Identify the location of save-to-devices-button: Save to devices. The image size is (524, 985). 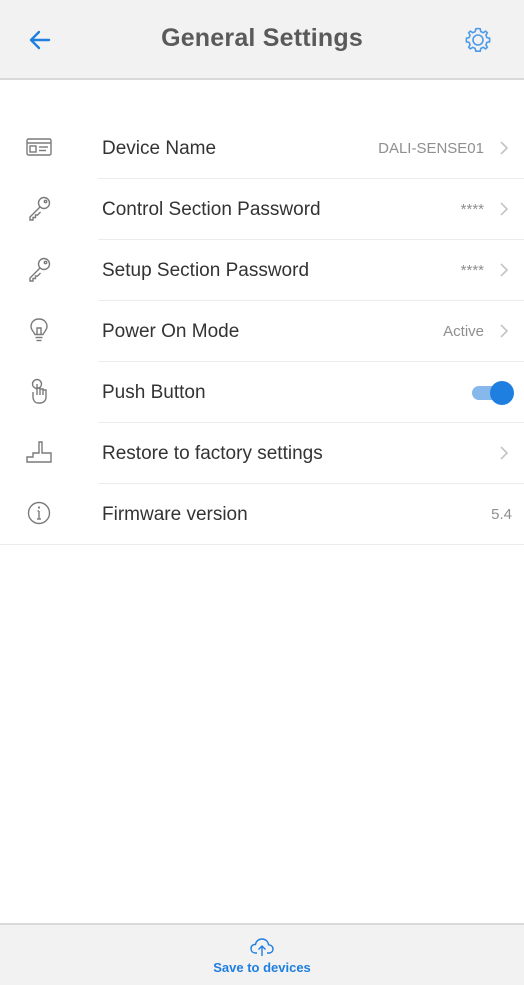
(262, 954).